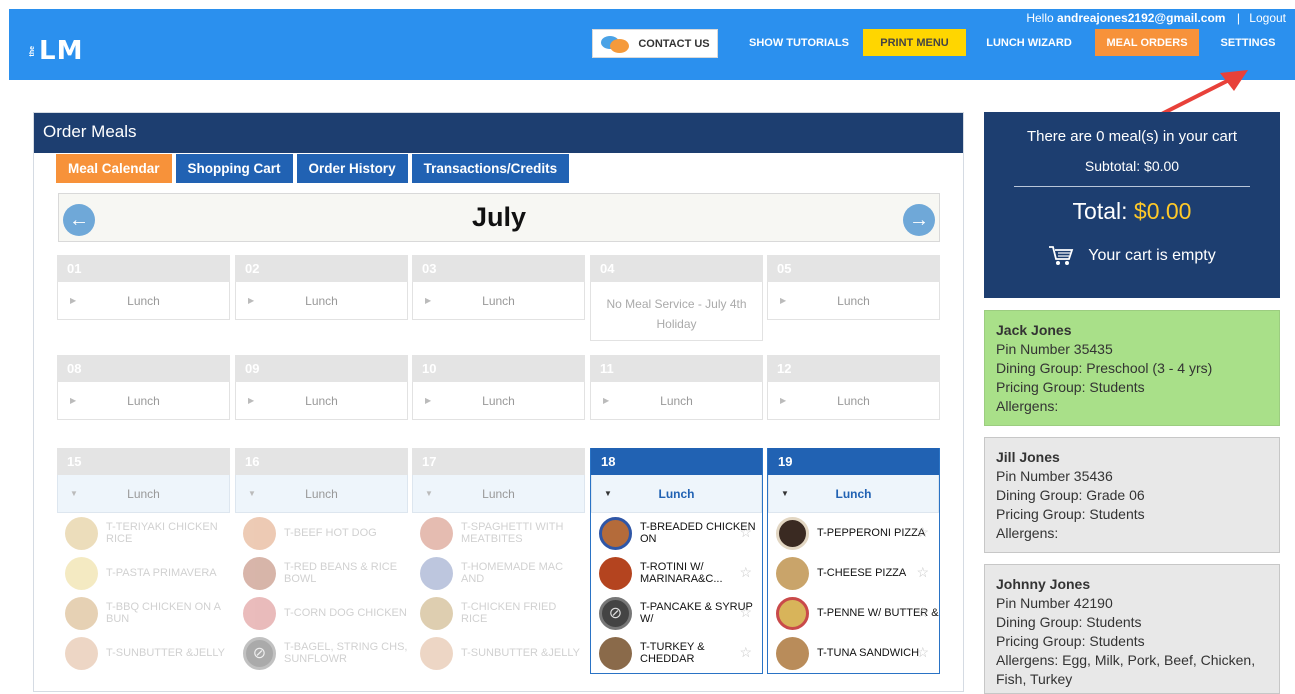  I want to click on menu-item-name: T-BBQ CHICKEN ON A BUN, so click(163, 613).